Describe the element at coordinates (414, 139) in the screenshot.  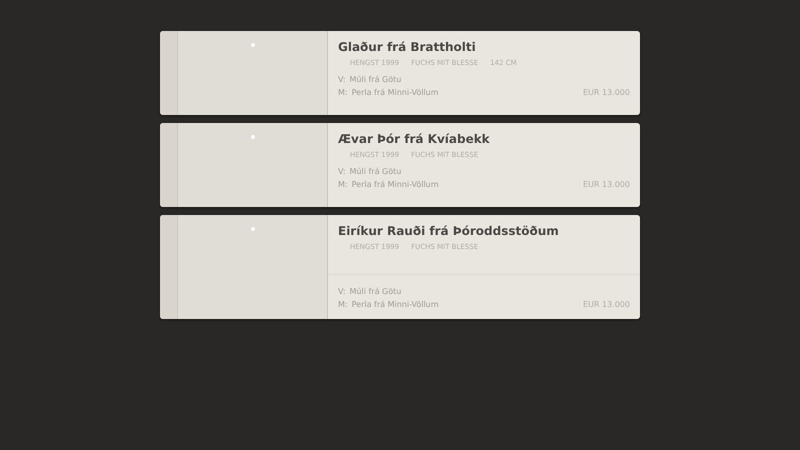
I see `horse-name: Ævar Þór frá Kvíabekk` at that location.